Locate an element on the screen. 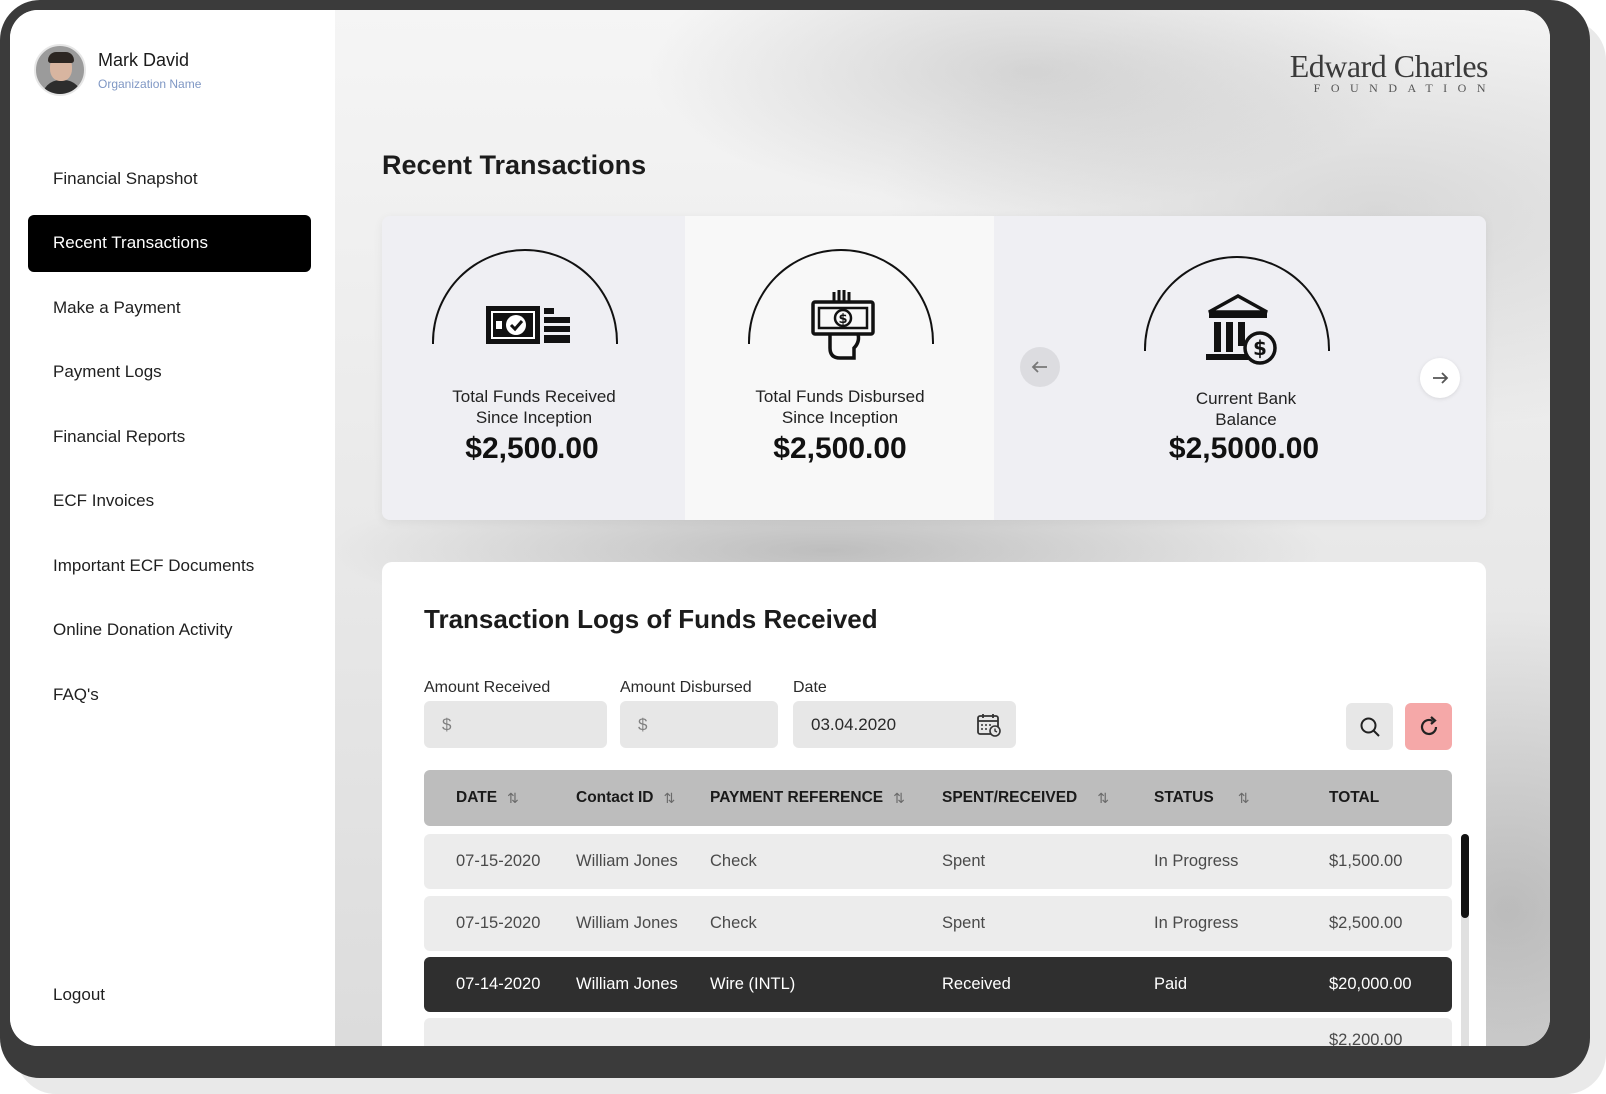 This screenshot has width=1606, height=1094. sidebar-item-payment-logs: Payment Logs is located at coordinates (169, 372).